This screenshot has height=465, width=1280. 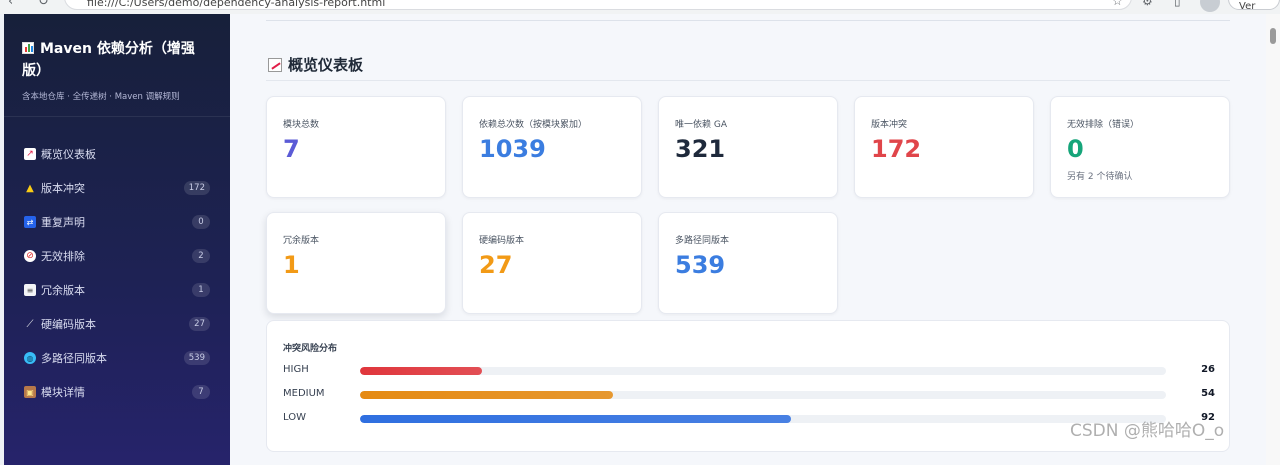 What do you see at coordinates (30, 358) in the screenshot?
I see `globe-icon: ◍` at bounding box center [30, 358].